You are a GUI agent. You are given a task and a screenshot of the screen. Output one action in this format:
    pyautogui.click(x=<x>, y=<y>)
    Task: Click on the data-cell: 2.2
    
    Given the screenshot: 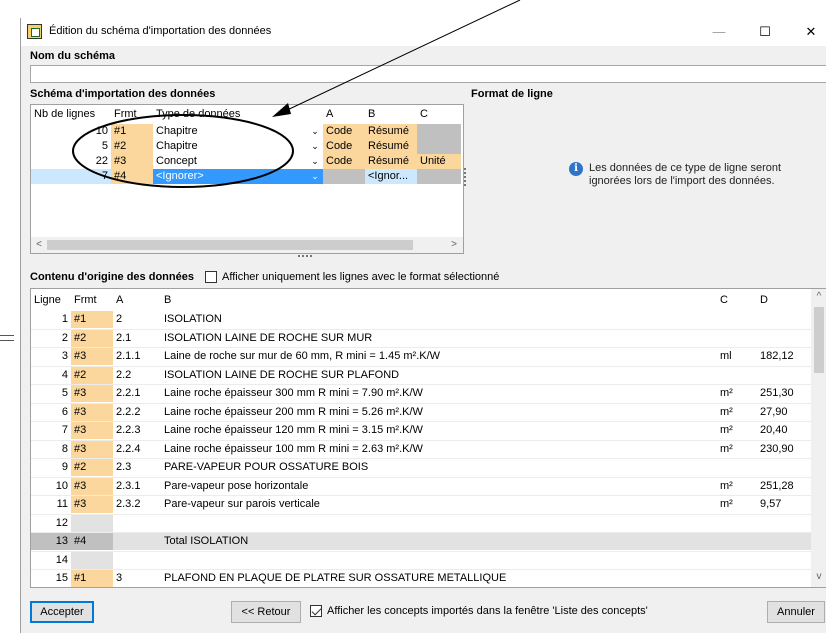 What is the action you would take?
    pyautogui.click(x=124, y=374)
    